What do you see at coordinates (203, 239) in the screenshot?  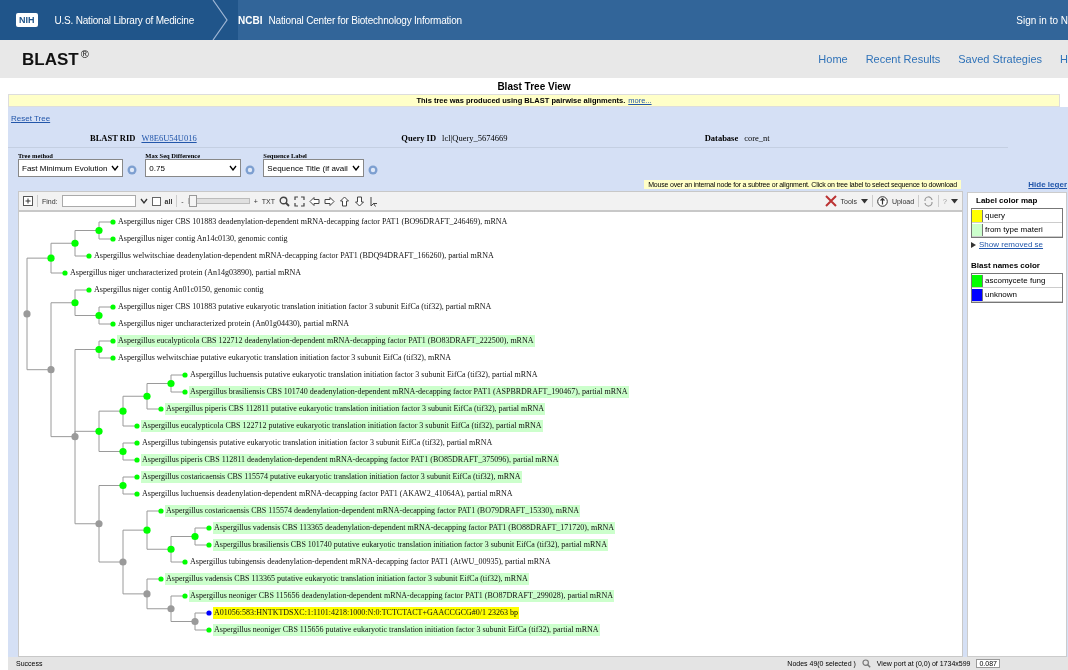 I see `sequence-label: Aspergillus niger contig An14c0130, genomic contig` at bounding box center [203, 239].